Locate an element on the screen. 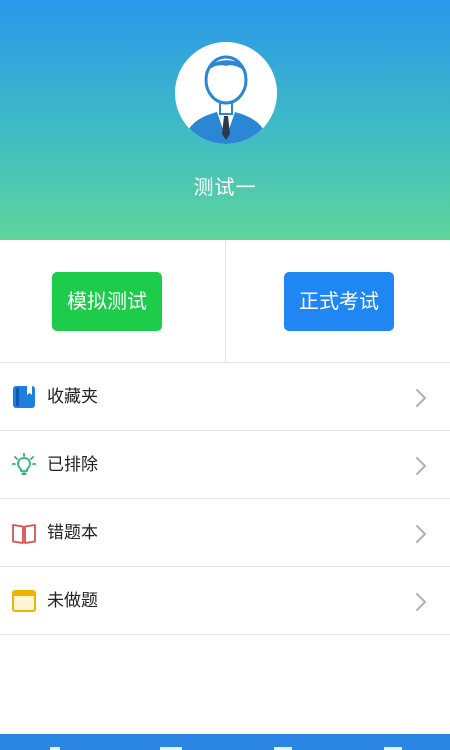 This screenshot has height=750, width=450. window-icon is located at coordinates (24, 601).